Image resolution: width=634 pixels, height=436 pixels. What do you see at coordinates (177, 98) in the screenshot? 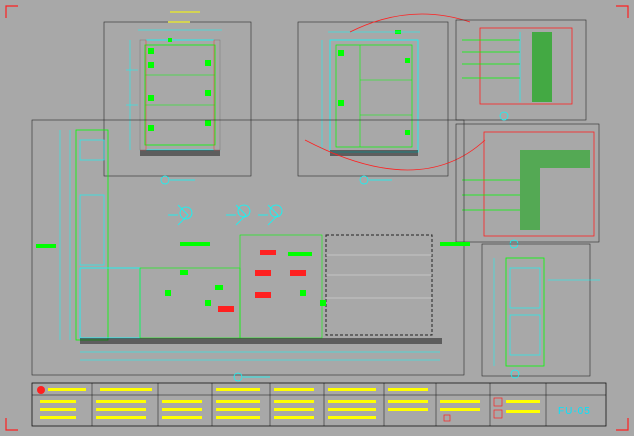
I see `elevation-view-a` at bounding box center [177, 98].